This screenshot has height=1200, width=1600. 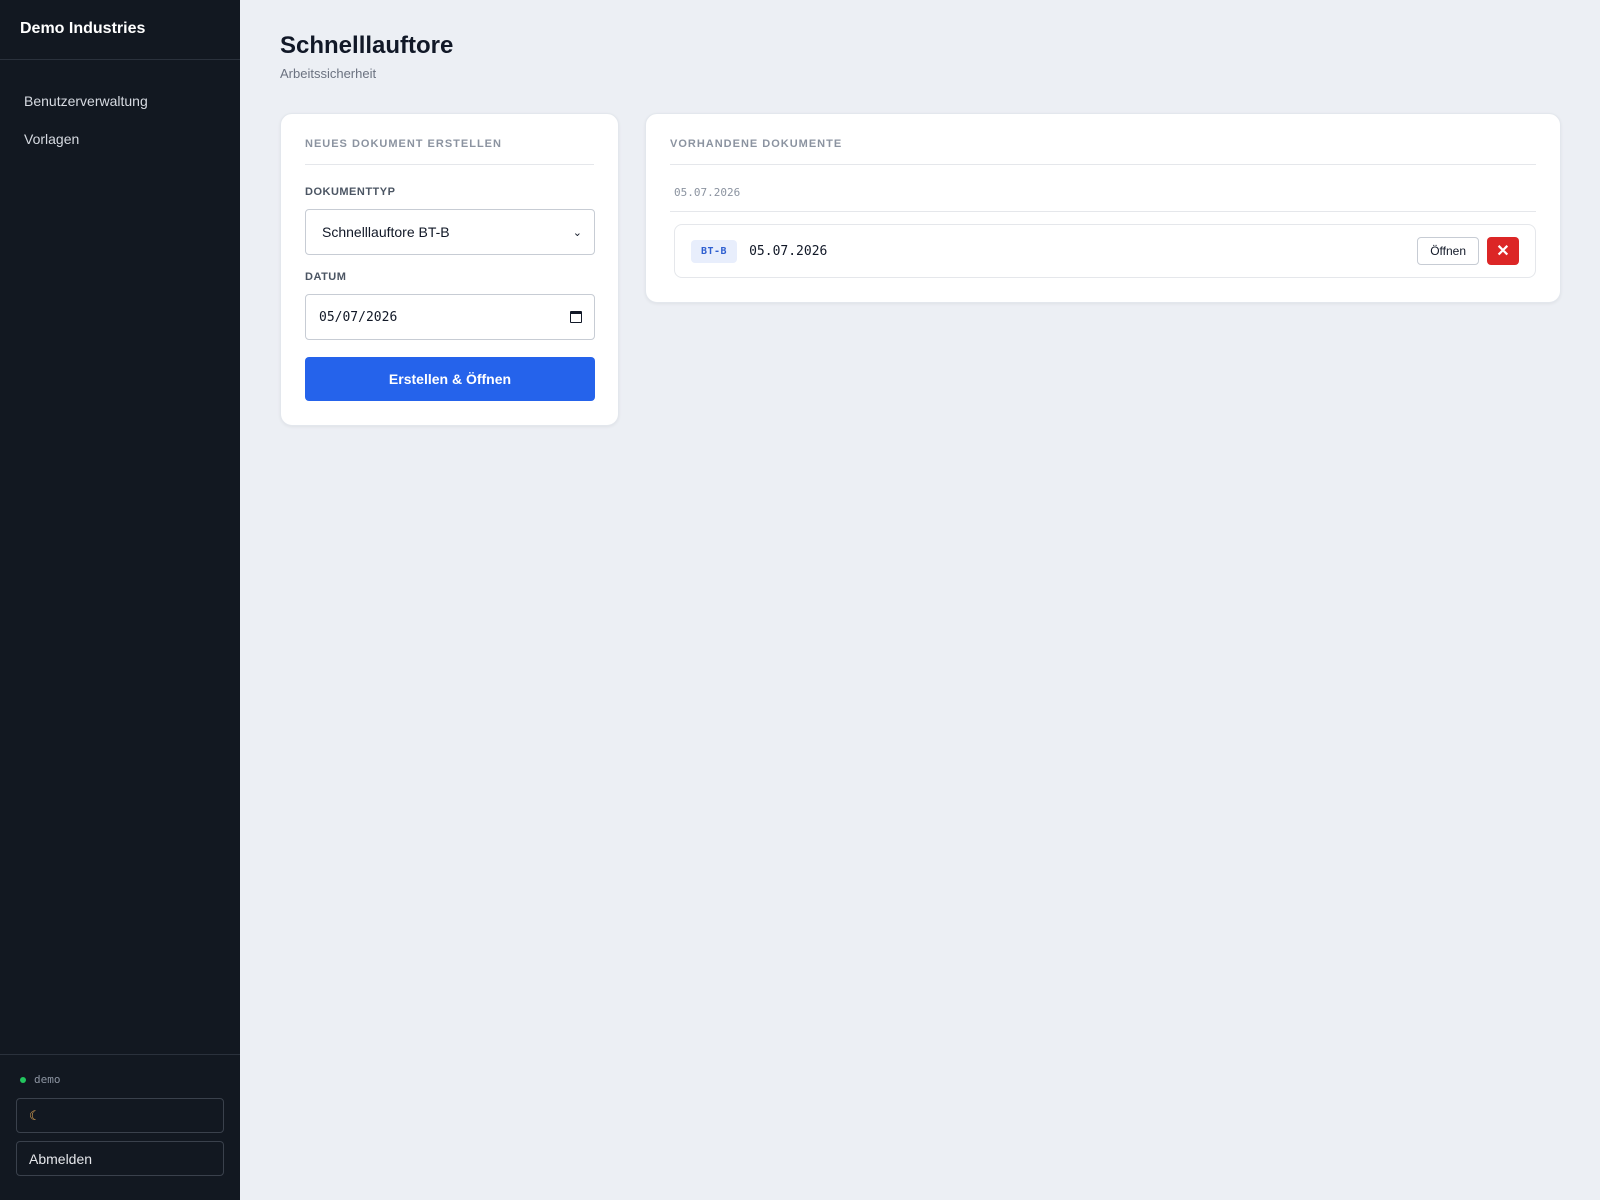 I want to click on username: demo, so click(x=47, y=1079).